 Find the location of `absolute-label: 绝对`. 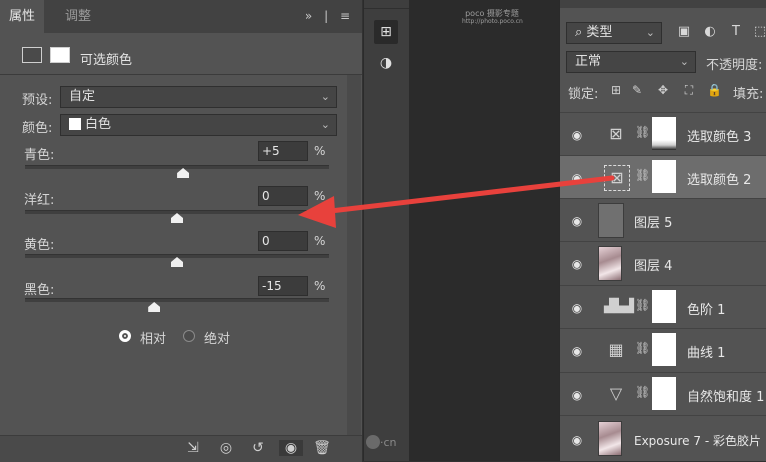

absolute-label: 绝对 is located at coordinates (217, 337).